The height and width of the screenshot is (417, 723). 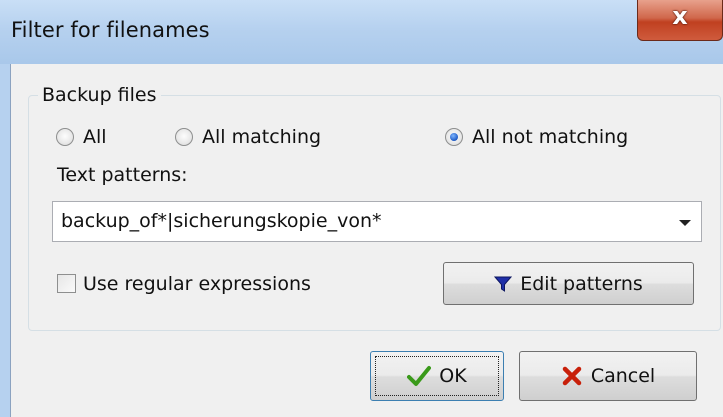 What do you see at coordinates (685, 223) in the screenshot?
I see `dropdown-arrow-icon` at bounding box center [685, 223].